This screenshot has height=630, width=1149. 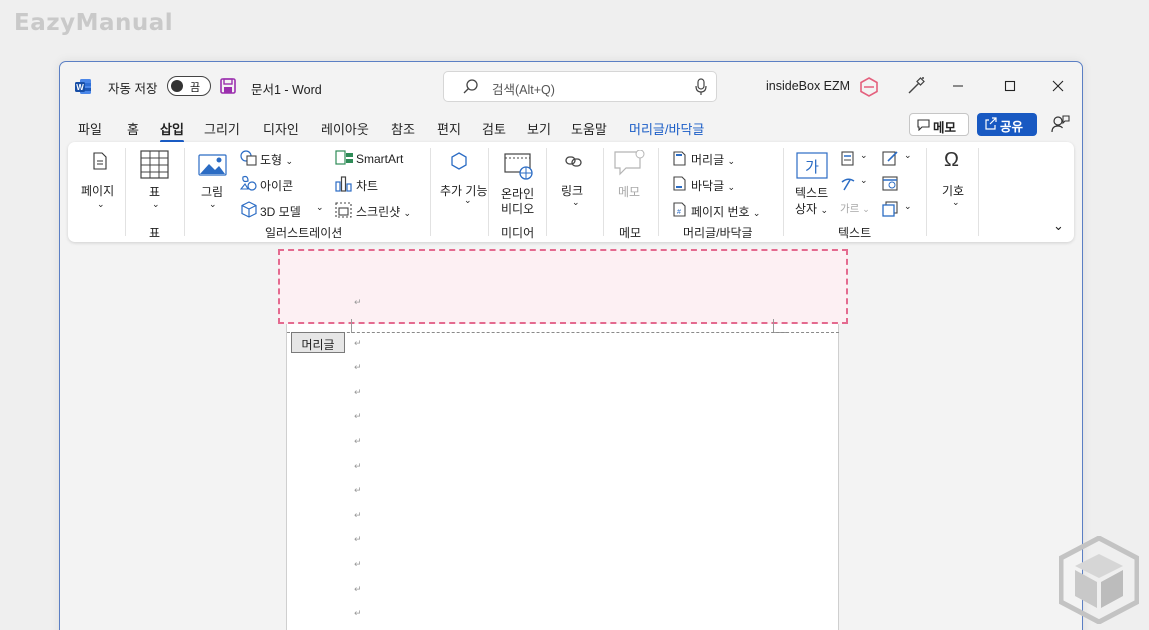 I want to click on minimize-icon, so click(x=958, y=86).